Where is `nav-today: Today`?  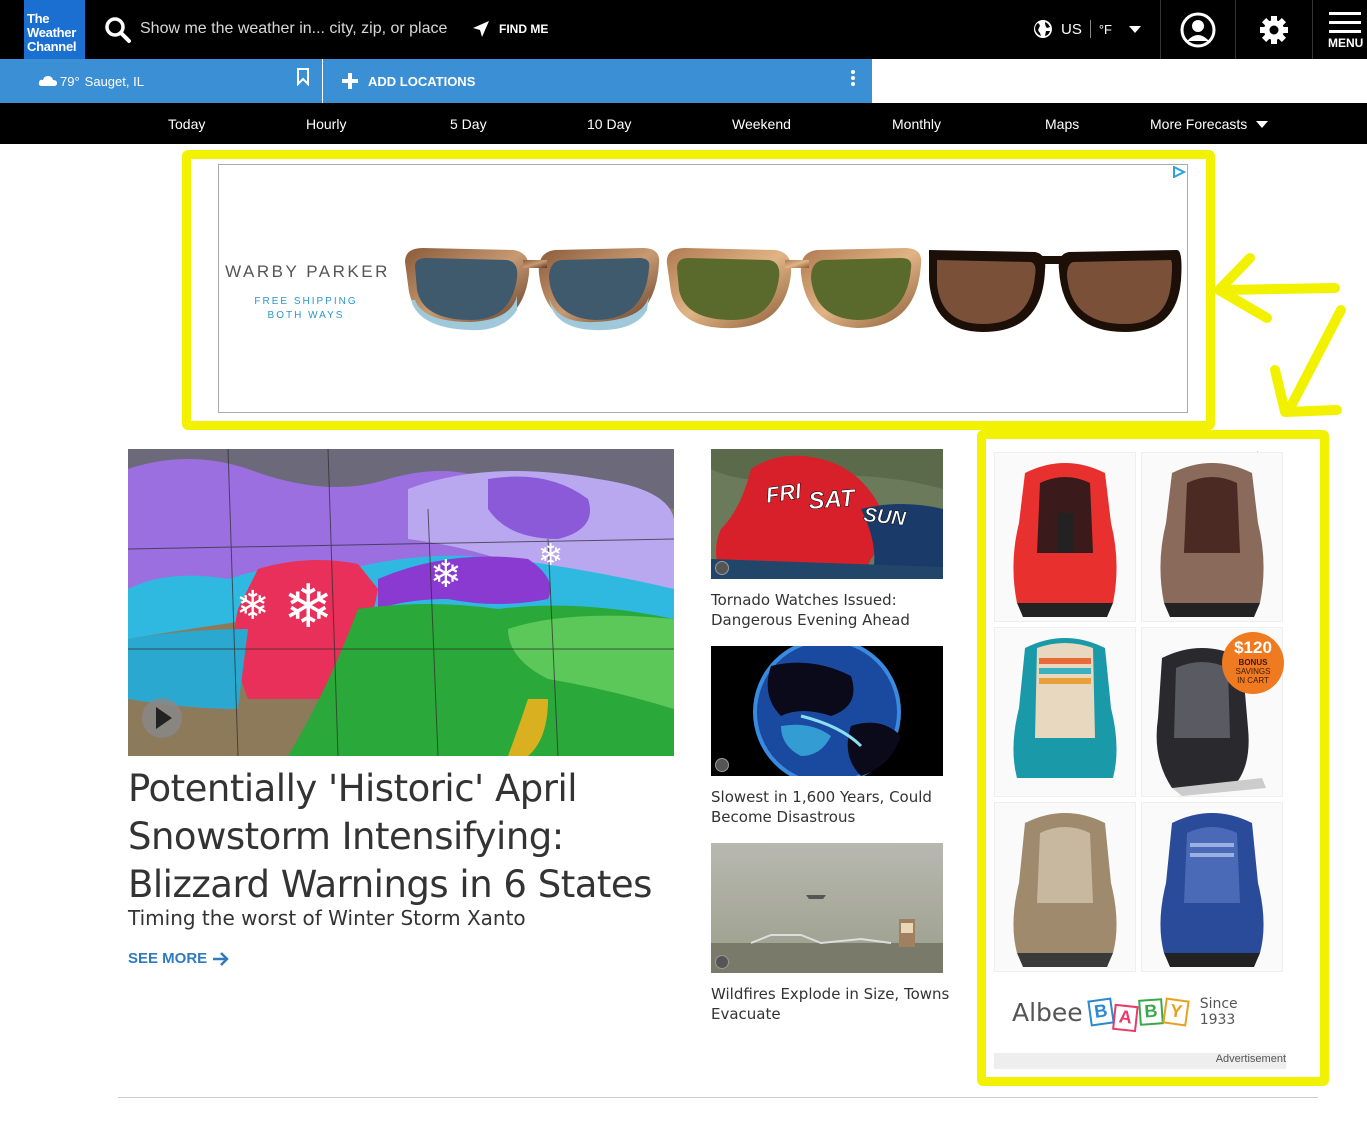 nav-today: Today is located at coordinates (186, 123).